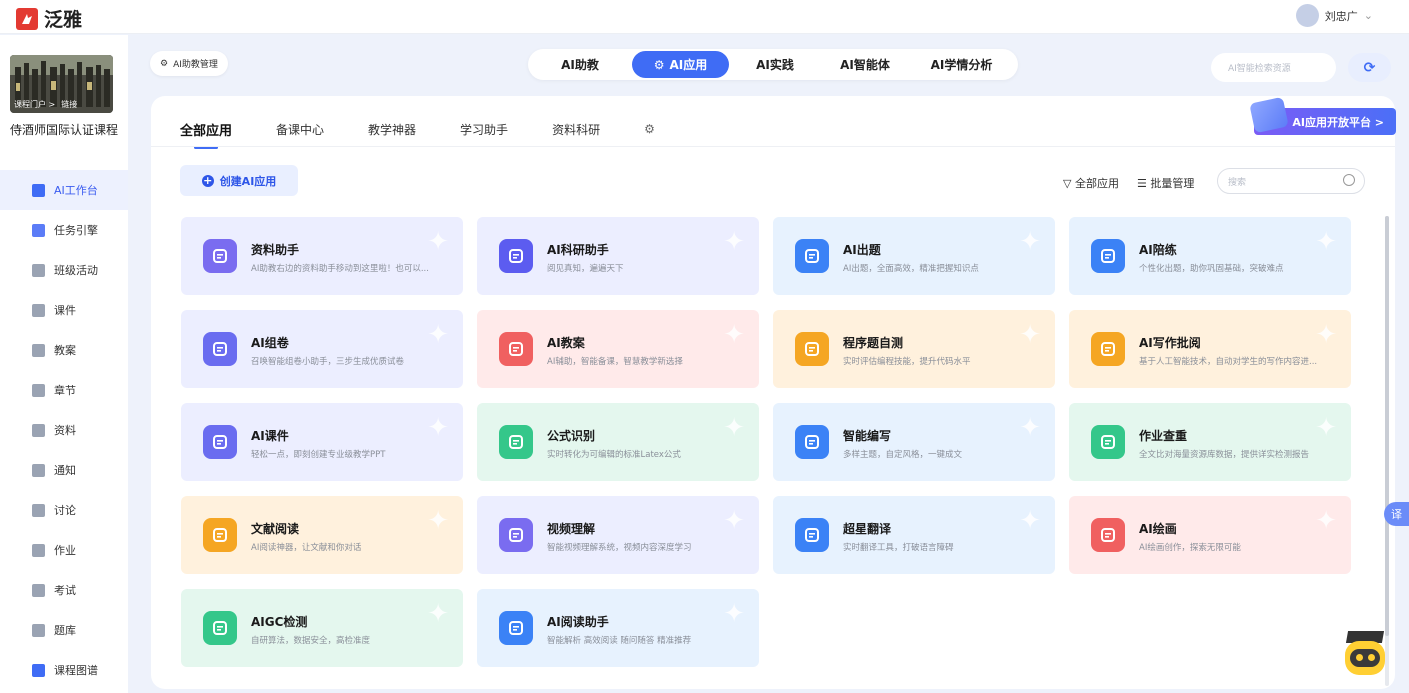 This screenshot has width=1409, height=693. What do you see at coordinates (618, 628) in the screenshot?
I see `app-card: AI阅读助手 智能解析 高效阅读 随问随答 精准推荐 ✦` at bounding box center [618, 628].